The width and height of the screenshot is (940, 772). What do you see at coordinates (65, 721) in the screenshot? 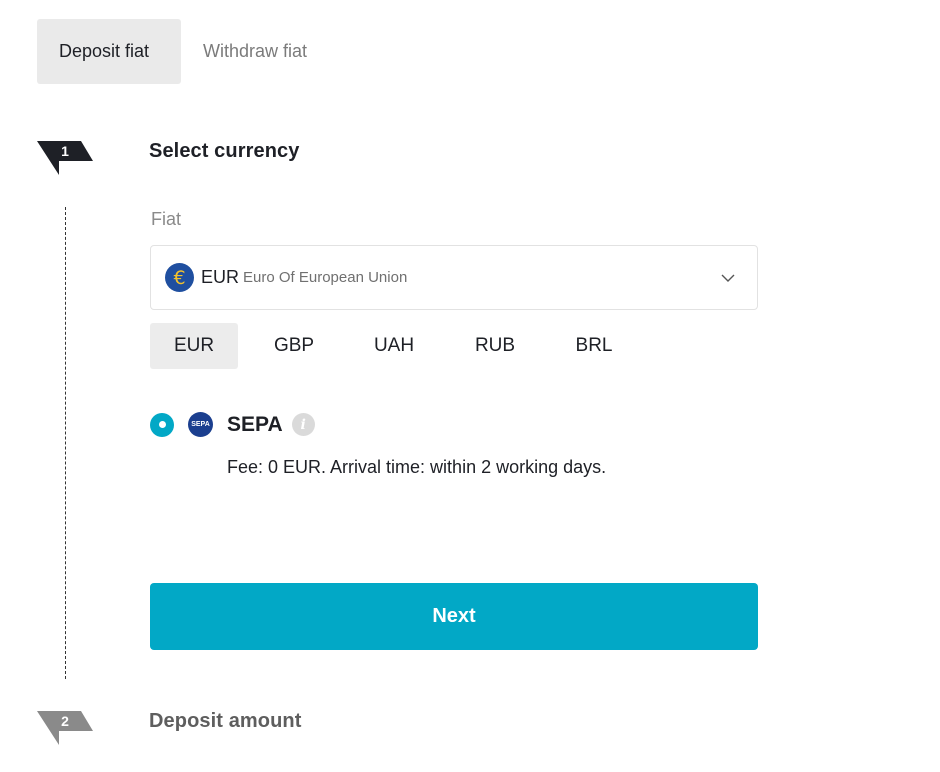
I see `step-2-number: 2` at bounding box center [65, 721].